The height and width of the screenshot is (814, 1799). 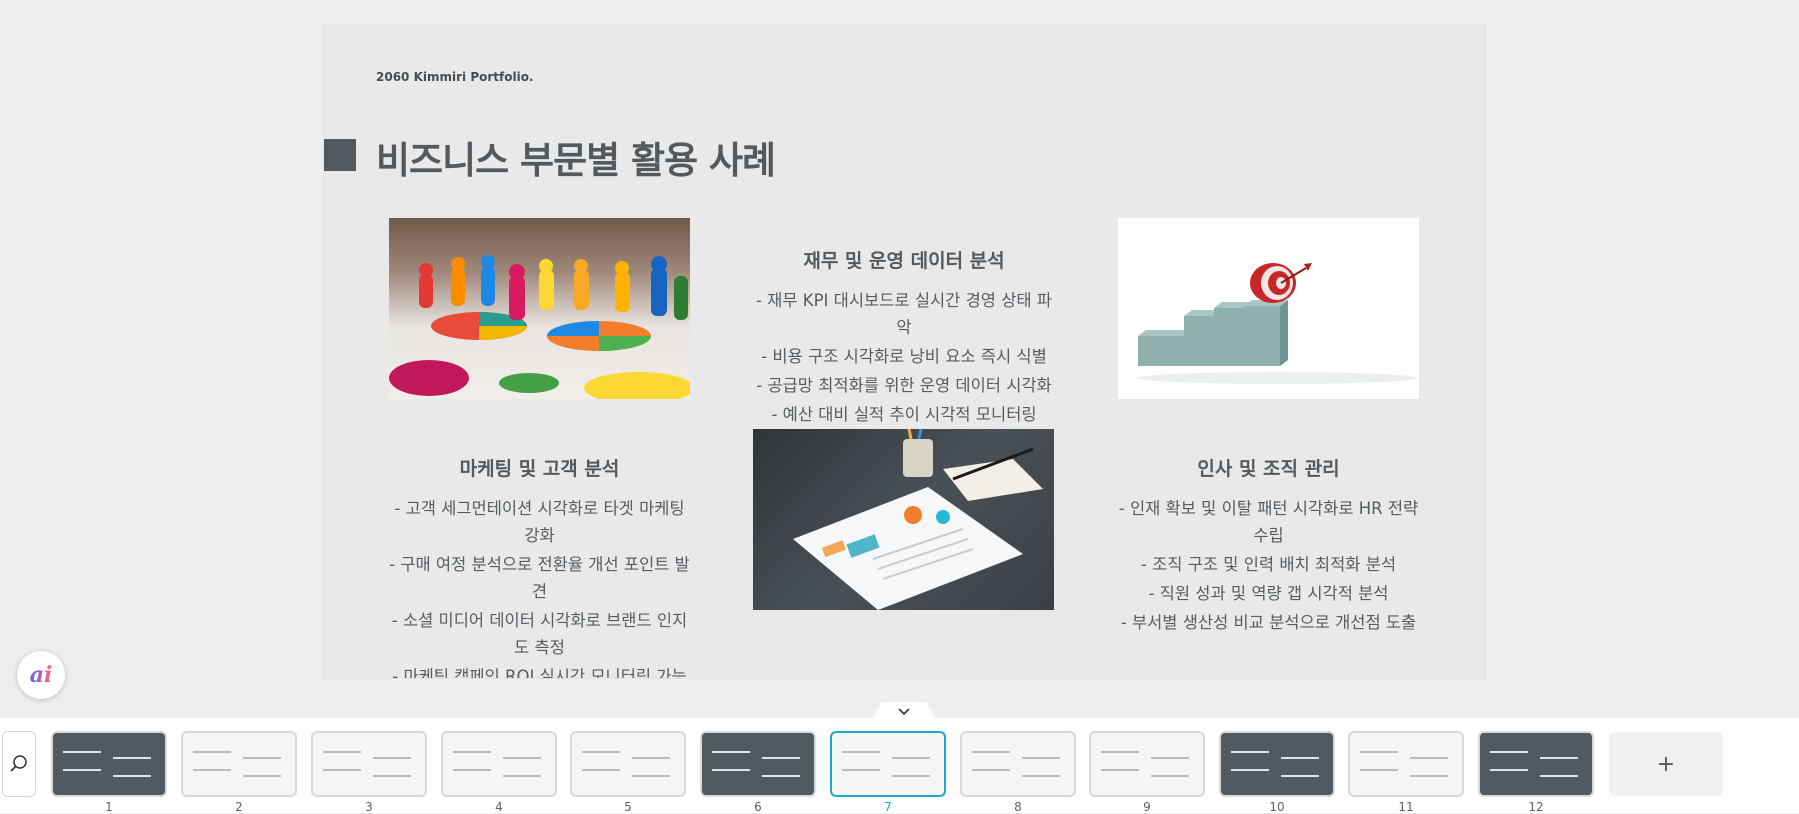 I want to click on bullet-item: - 재무 KPI 대시보드로 실시간 경영 상태 파악, so click(x=903, y=314).